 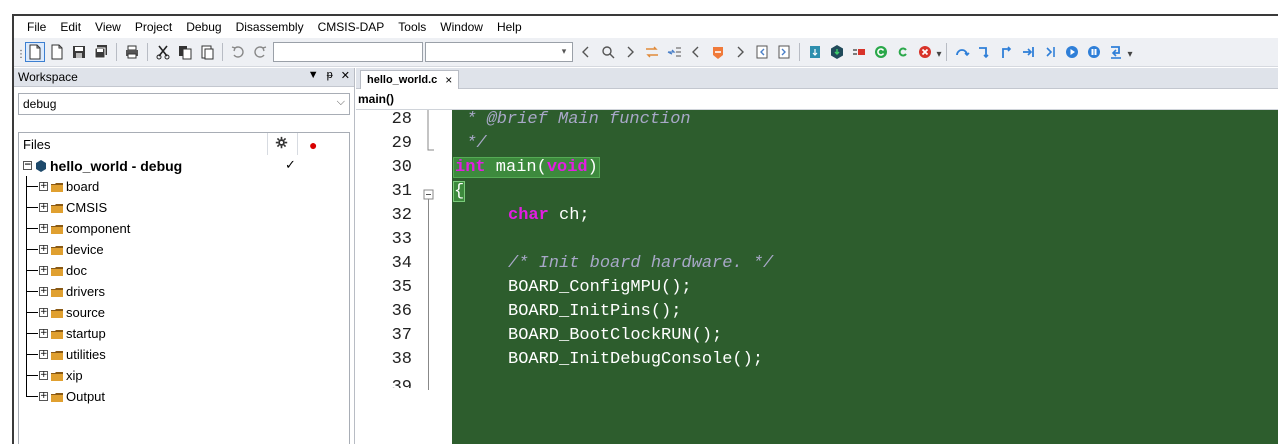 What do you see at coordinates (185, 52) in the screenshot?
I see `copy-icon` at bounding box center [185, 52].